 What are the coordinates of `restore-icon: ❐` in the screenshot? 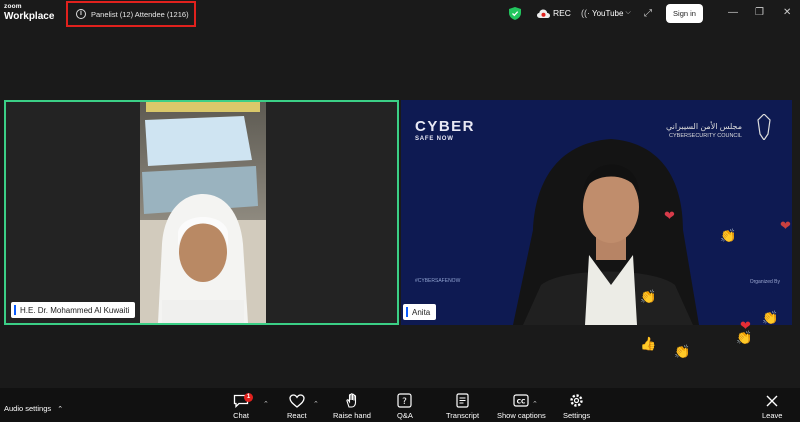 It's located at (759, 12).